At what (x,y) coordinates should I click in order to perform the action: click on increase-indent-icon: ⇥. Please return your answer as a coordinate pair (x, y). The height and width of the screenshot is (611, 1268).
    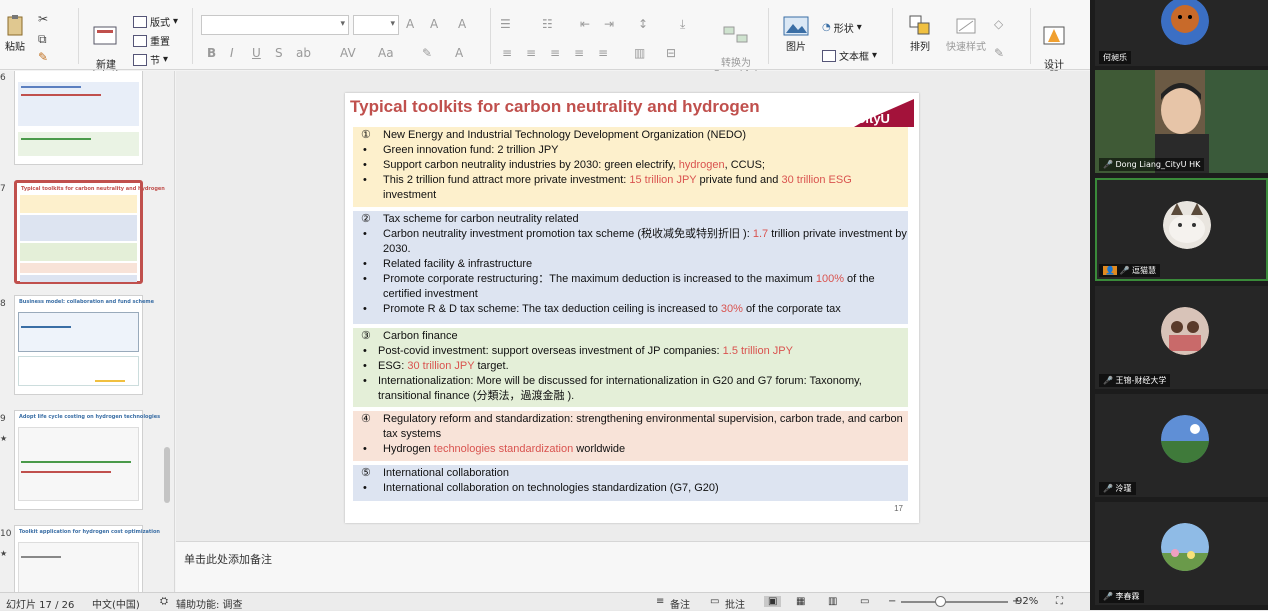
    Looking at the image, I should click on (609, 24).